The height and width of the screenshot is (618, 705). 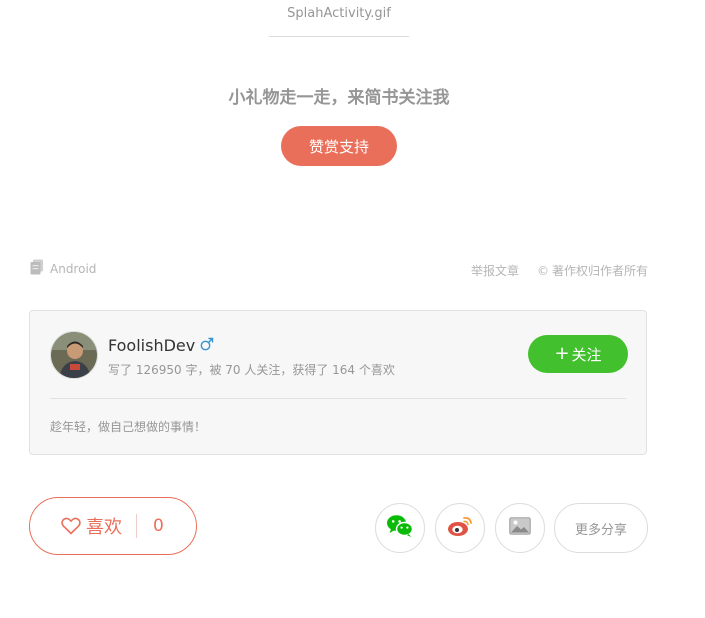 I want to click on author-bio: 趁年轻，做自己想做的事情！, so click(x=128, y=427).